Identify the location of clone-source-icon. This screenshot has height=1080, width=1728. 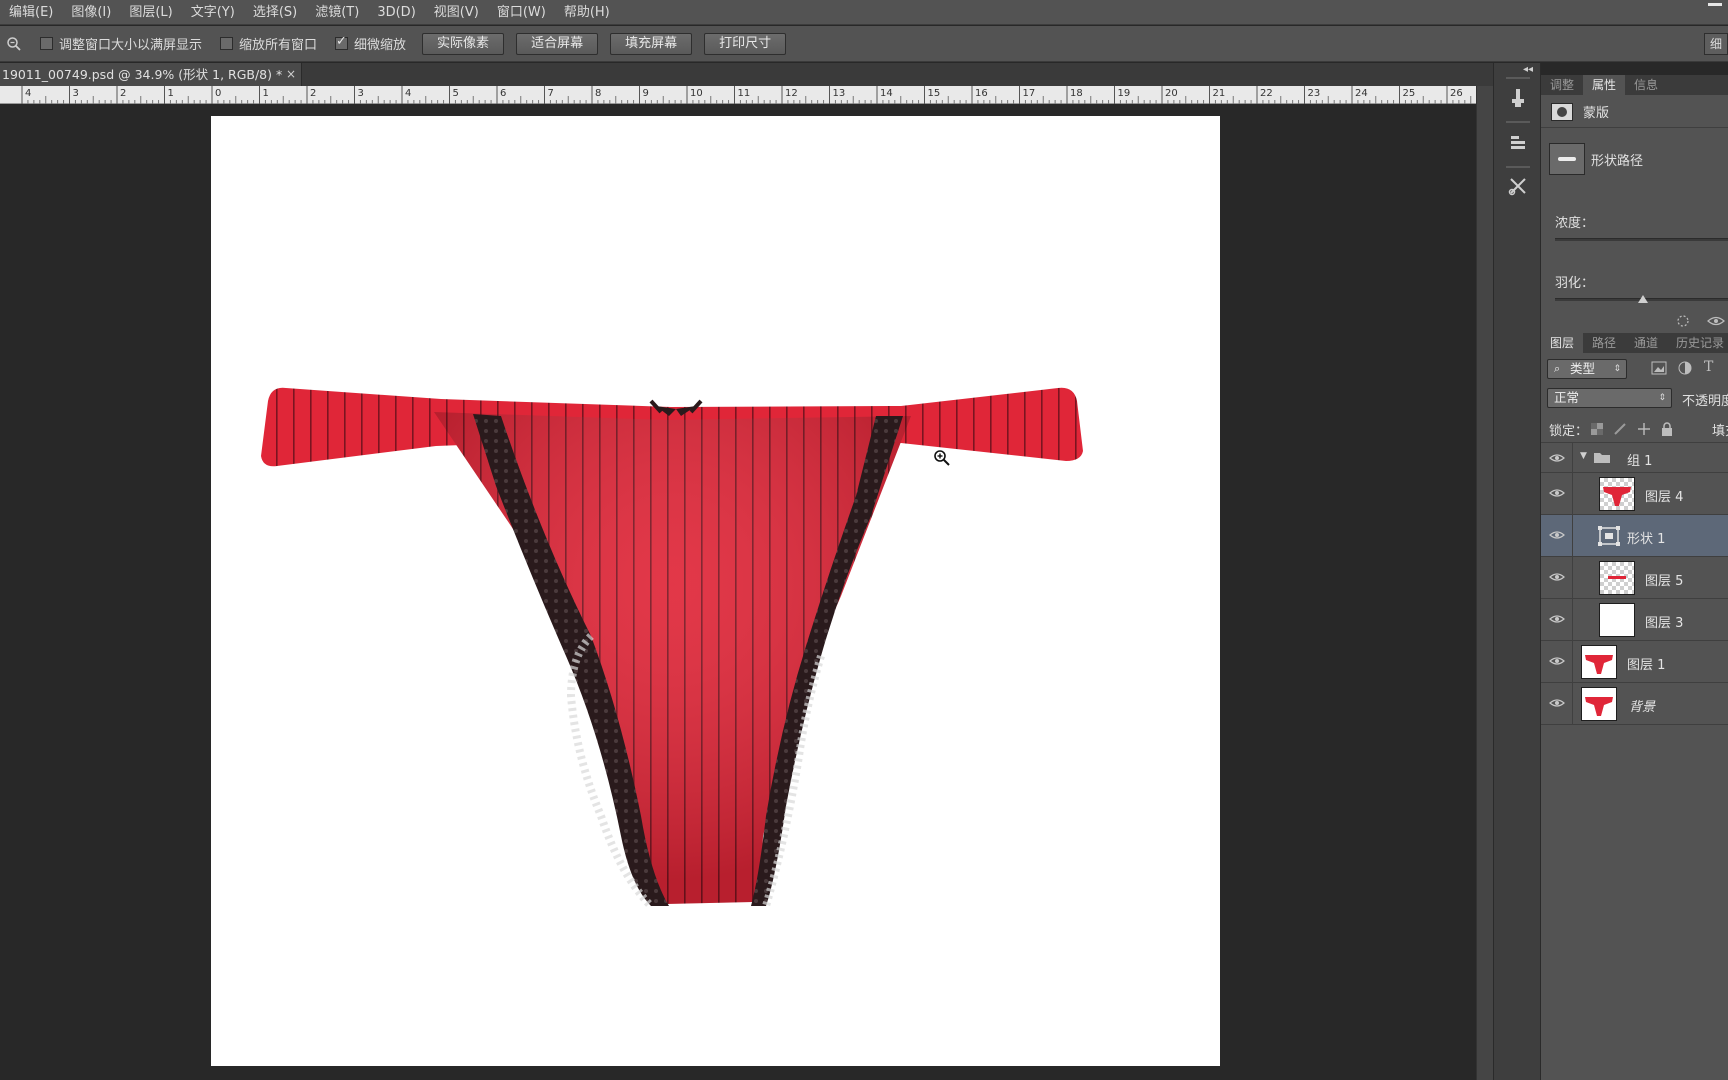
(1518, 98).